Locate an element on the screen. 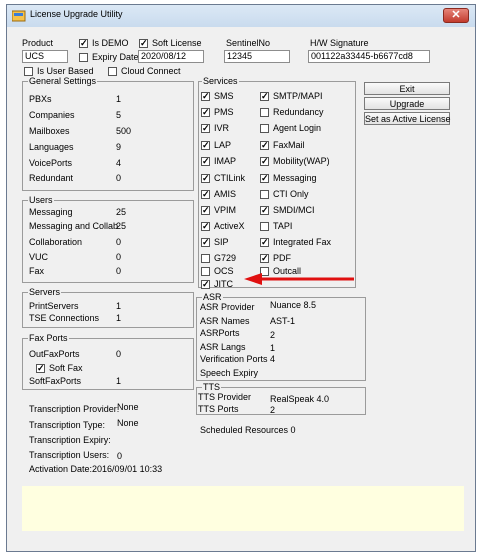 The image size is (482, 559). servers-value: 1 is located at coordinates (119, 318).